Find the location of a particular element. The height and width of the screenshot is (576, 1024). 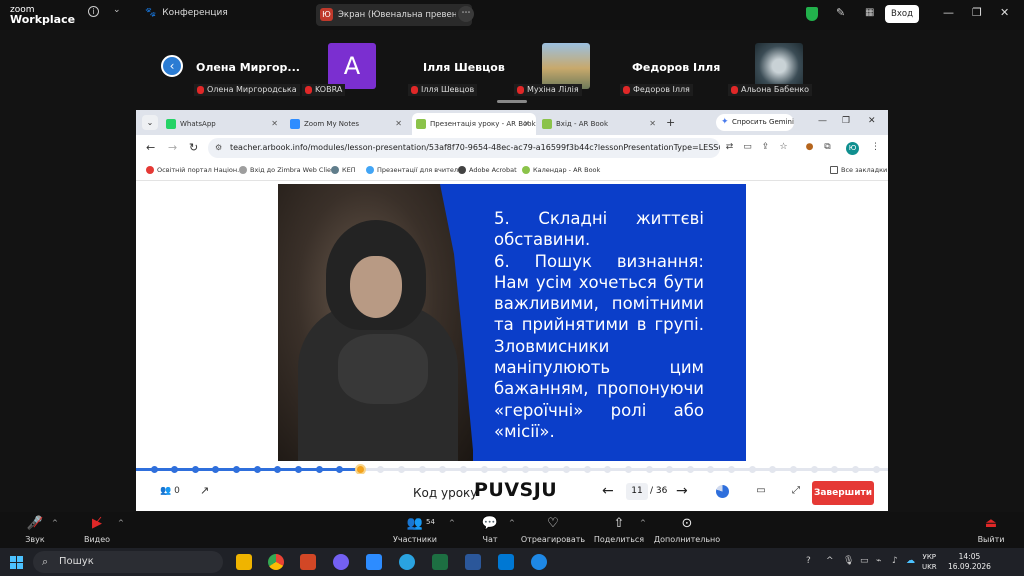

next-slide-icon: → is located at coordinates (682, 491).